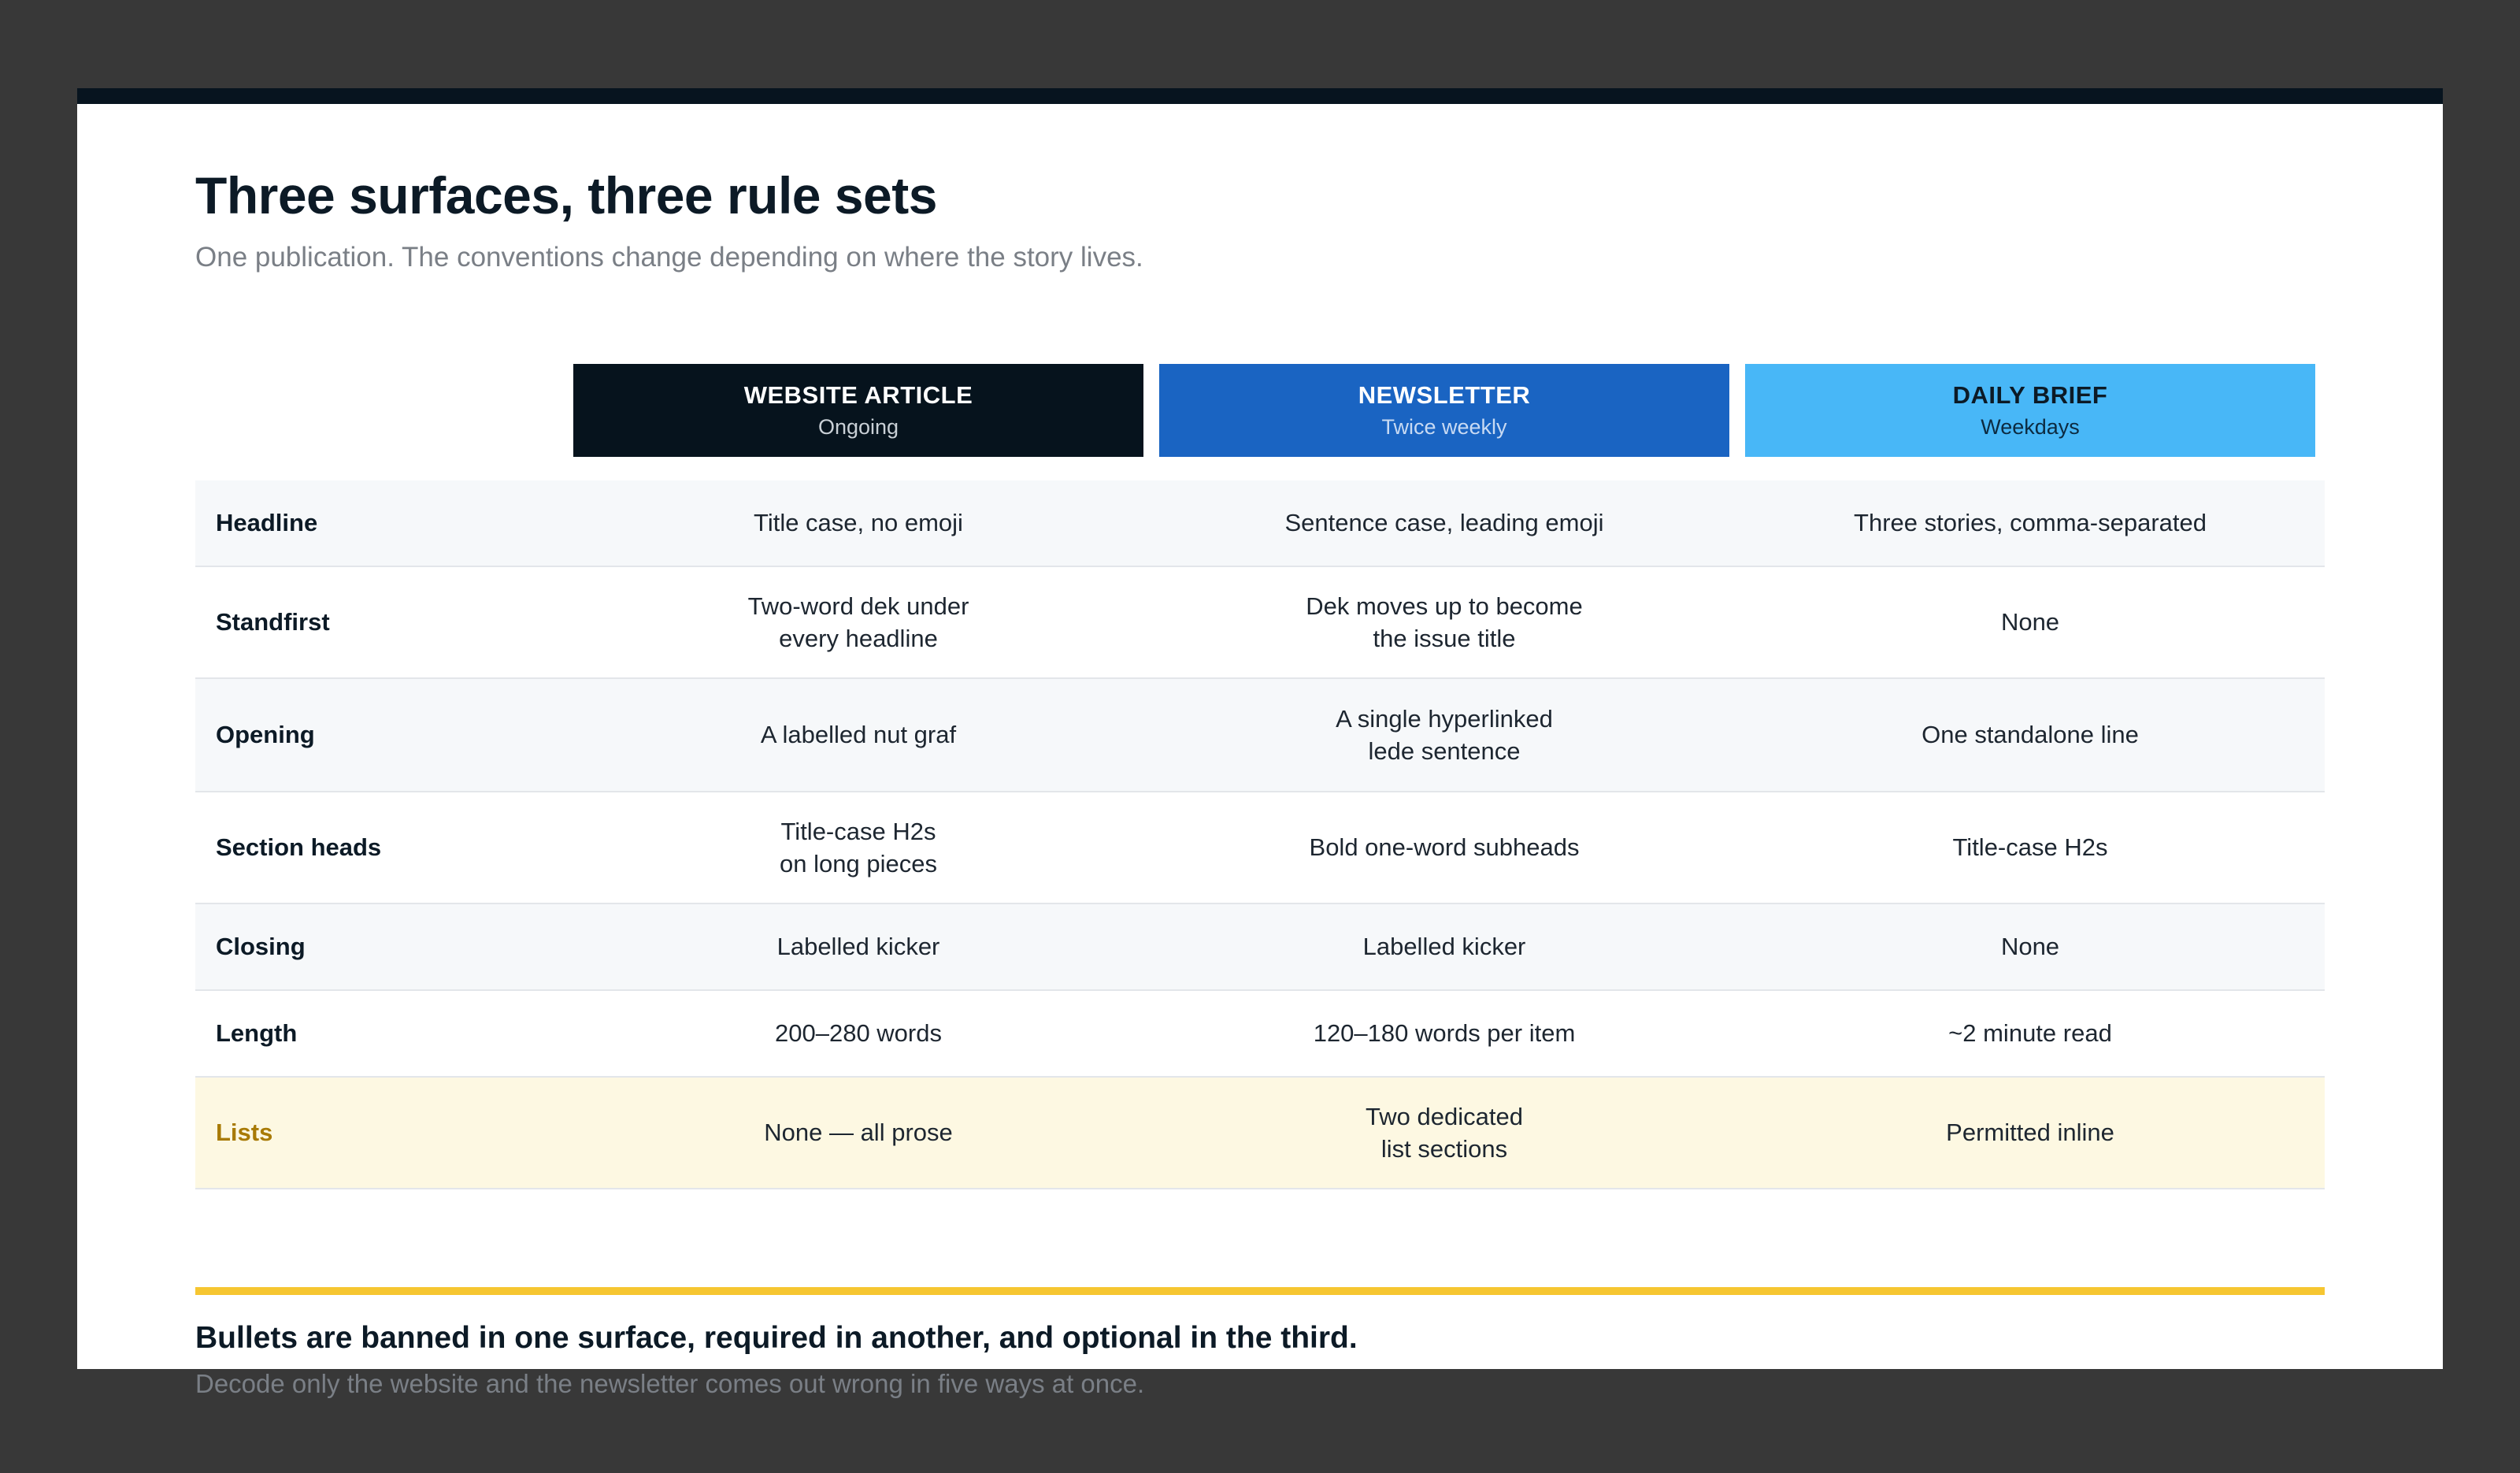 The height and width of the screenshot is (1473, 2520). What do you see at coordinates (267, 523) in the screenshot?
I see `row-label: Headline` at bounding box center [267, 523].